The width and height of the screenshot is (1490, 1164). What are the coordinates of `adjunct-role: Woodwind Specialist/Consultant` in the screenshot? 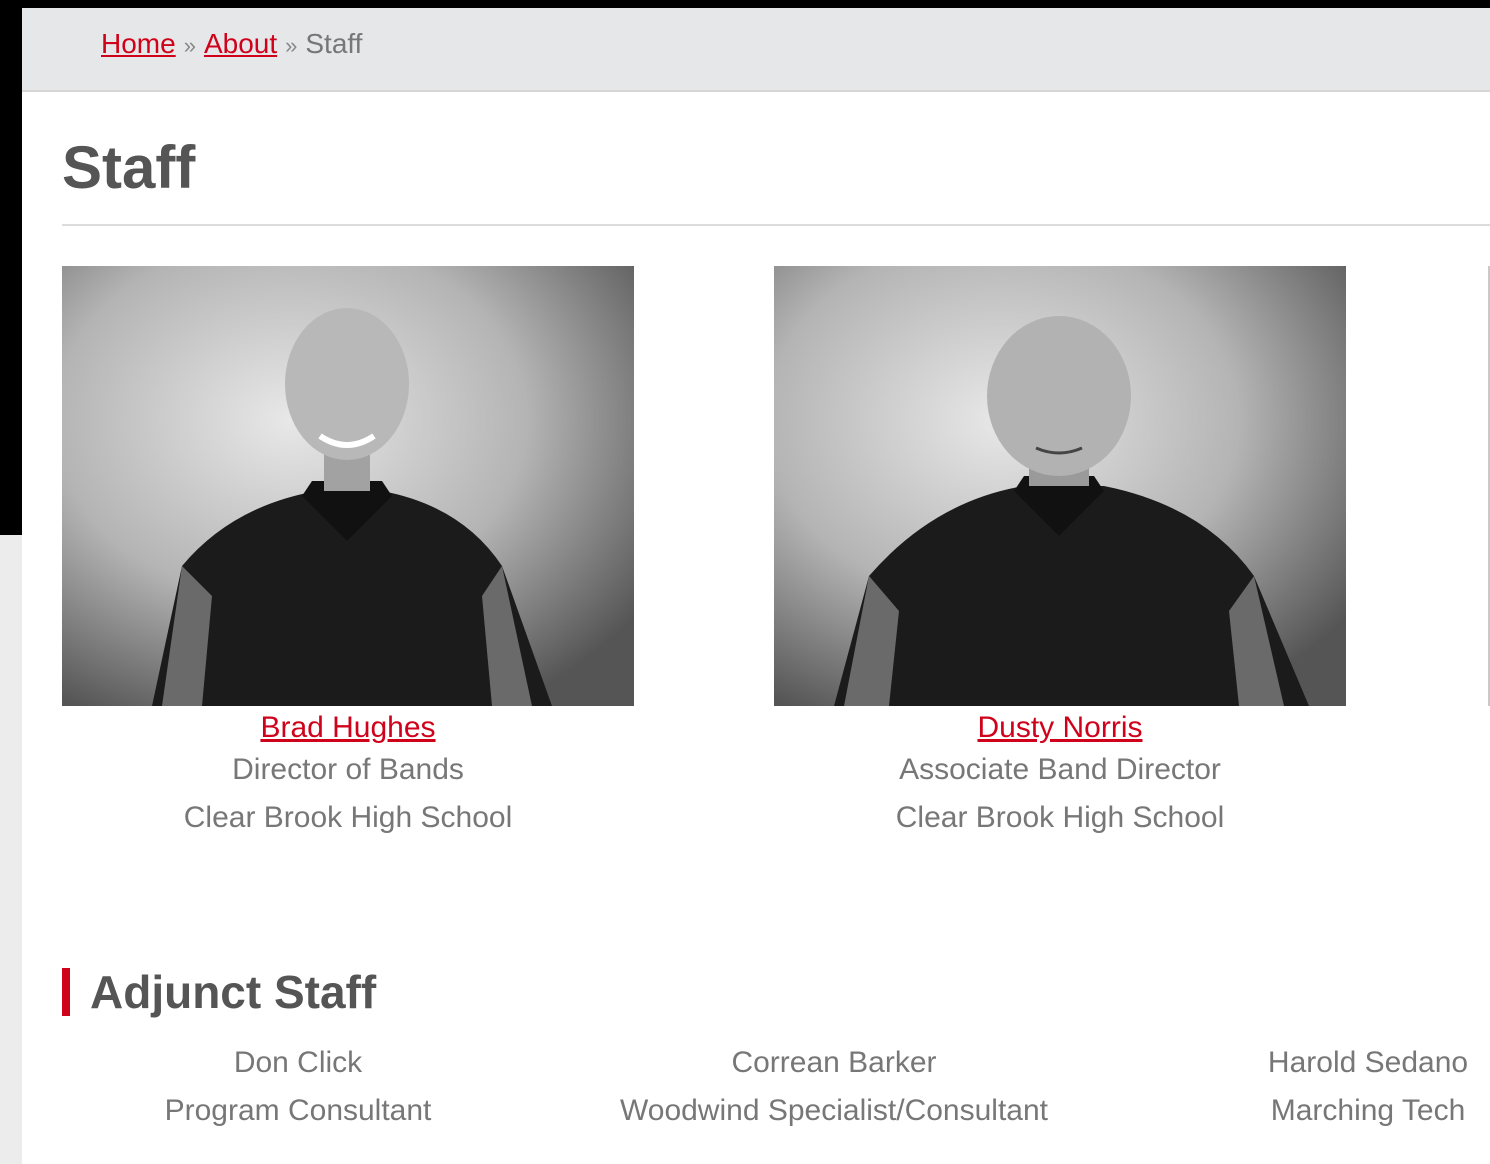 It's located at (833, 1110).